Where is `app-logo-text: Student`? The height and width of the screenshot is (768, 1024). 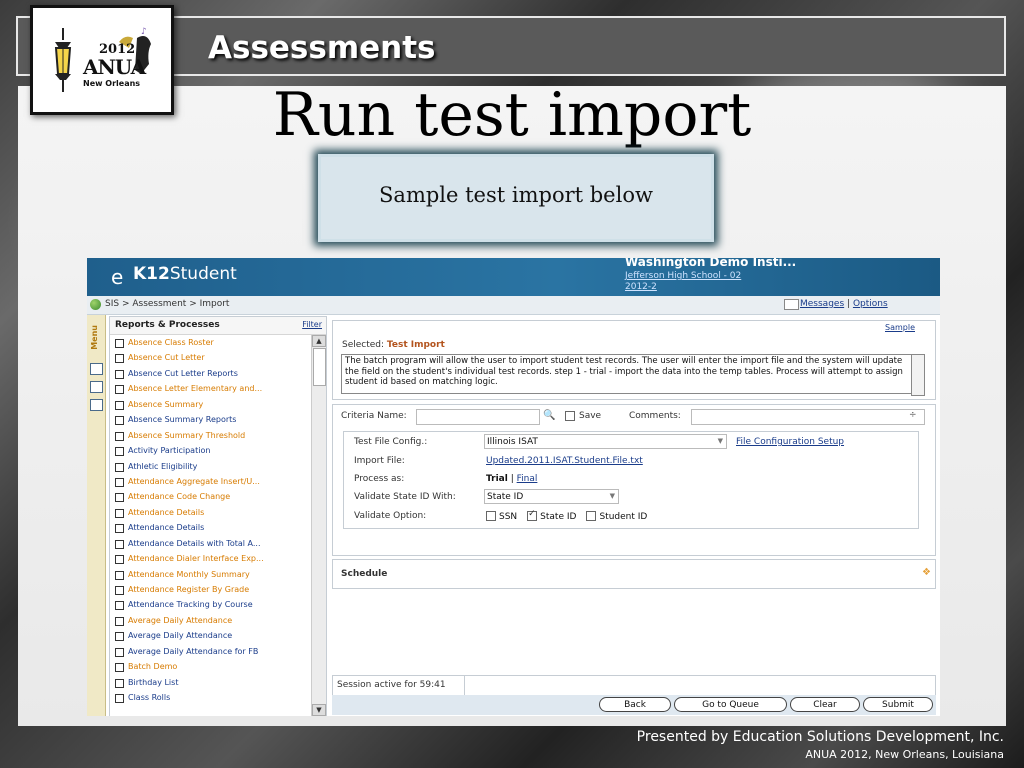
app-logo-text: Student is located at coordinates (203, 274).